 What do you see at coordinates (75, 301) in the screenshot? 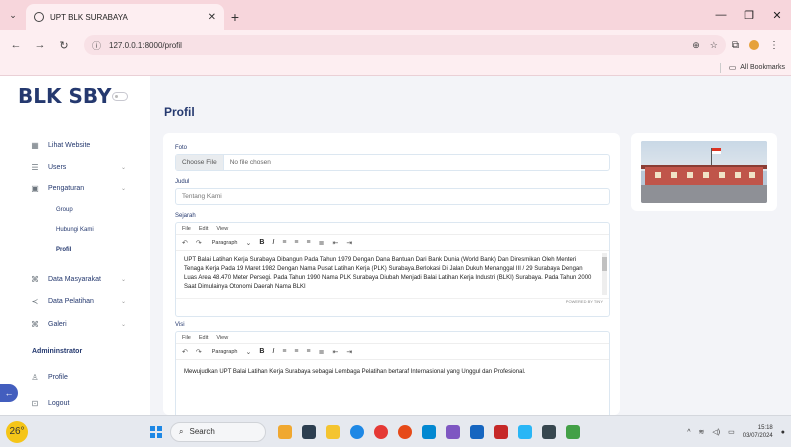
I see `sidebar-item-data-pelatihan: ≺ Data Pelatihan ⌄` at bounding box center [75, 301].